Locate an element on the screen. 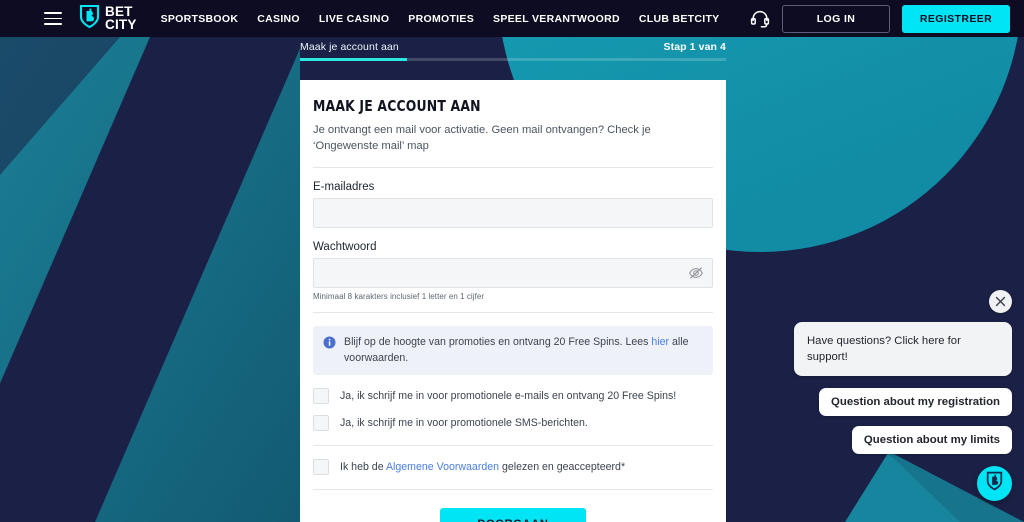  divider-terms-top is located at coordinates (513, 446).